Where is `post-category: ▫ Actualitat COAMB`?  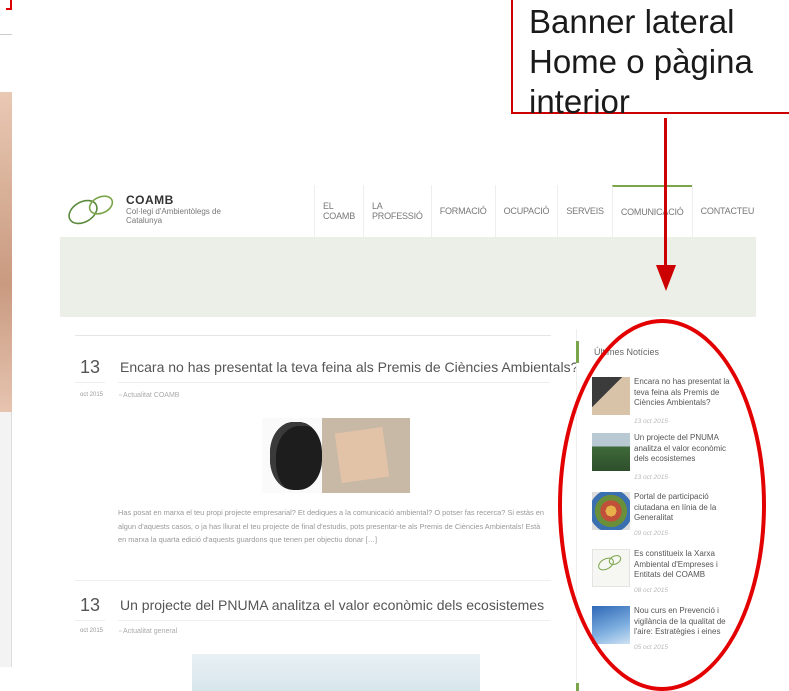 post-category: ▫ Actualitat COAMB is located at coordinates (149, 395).